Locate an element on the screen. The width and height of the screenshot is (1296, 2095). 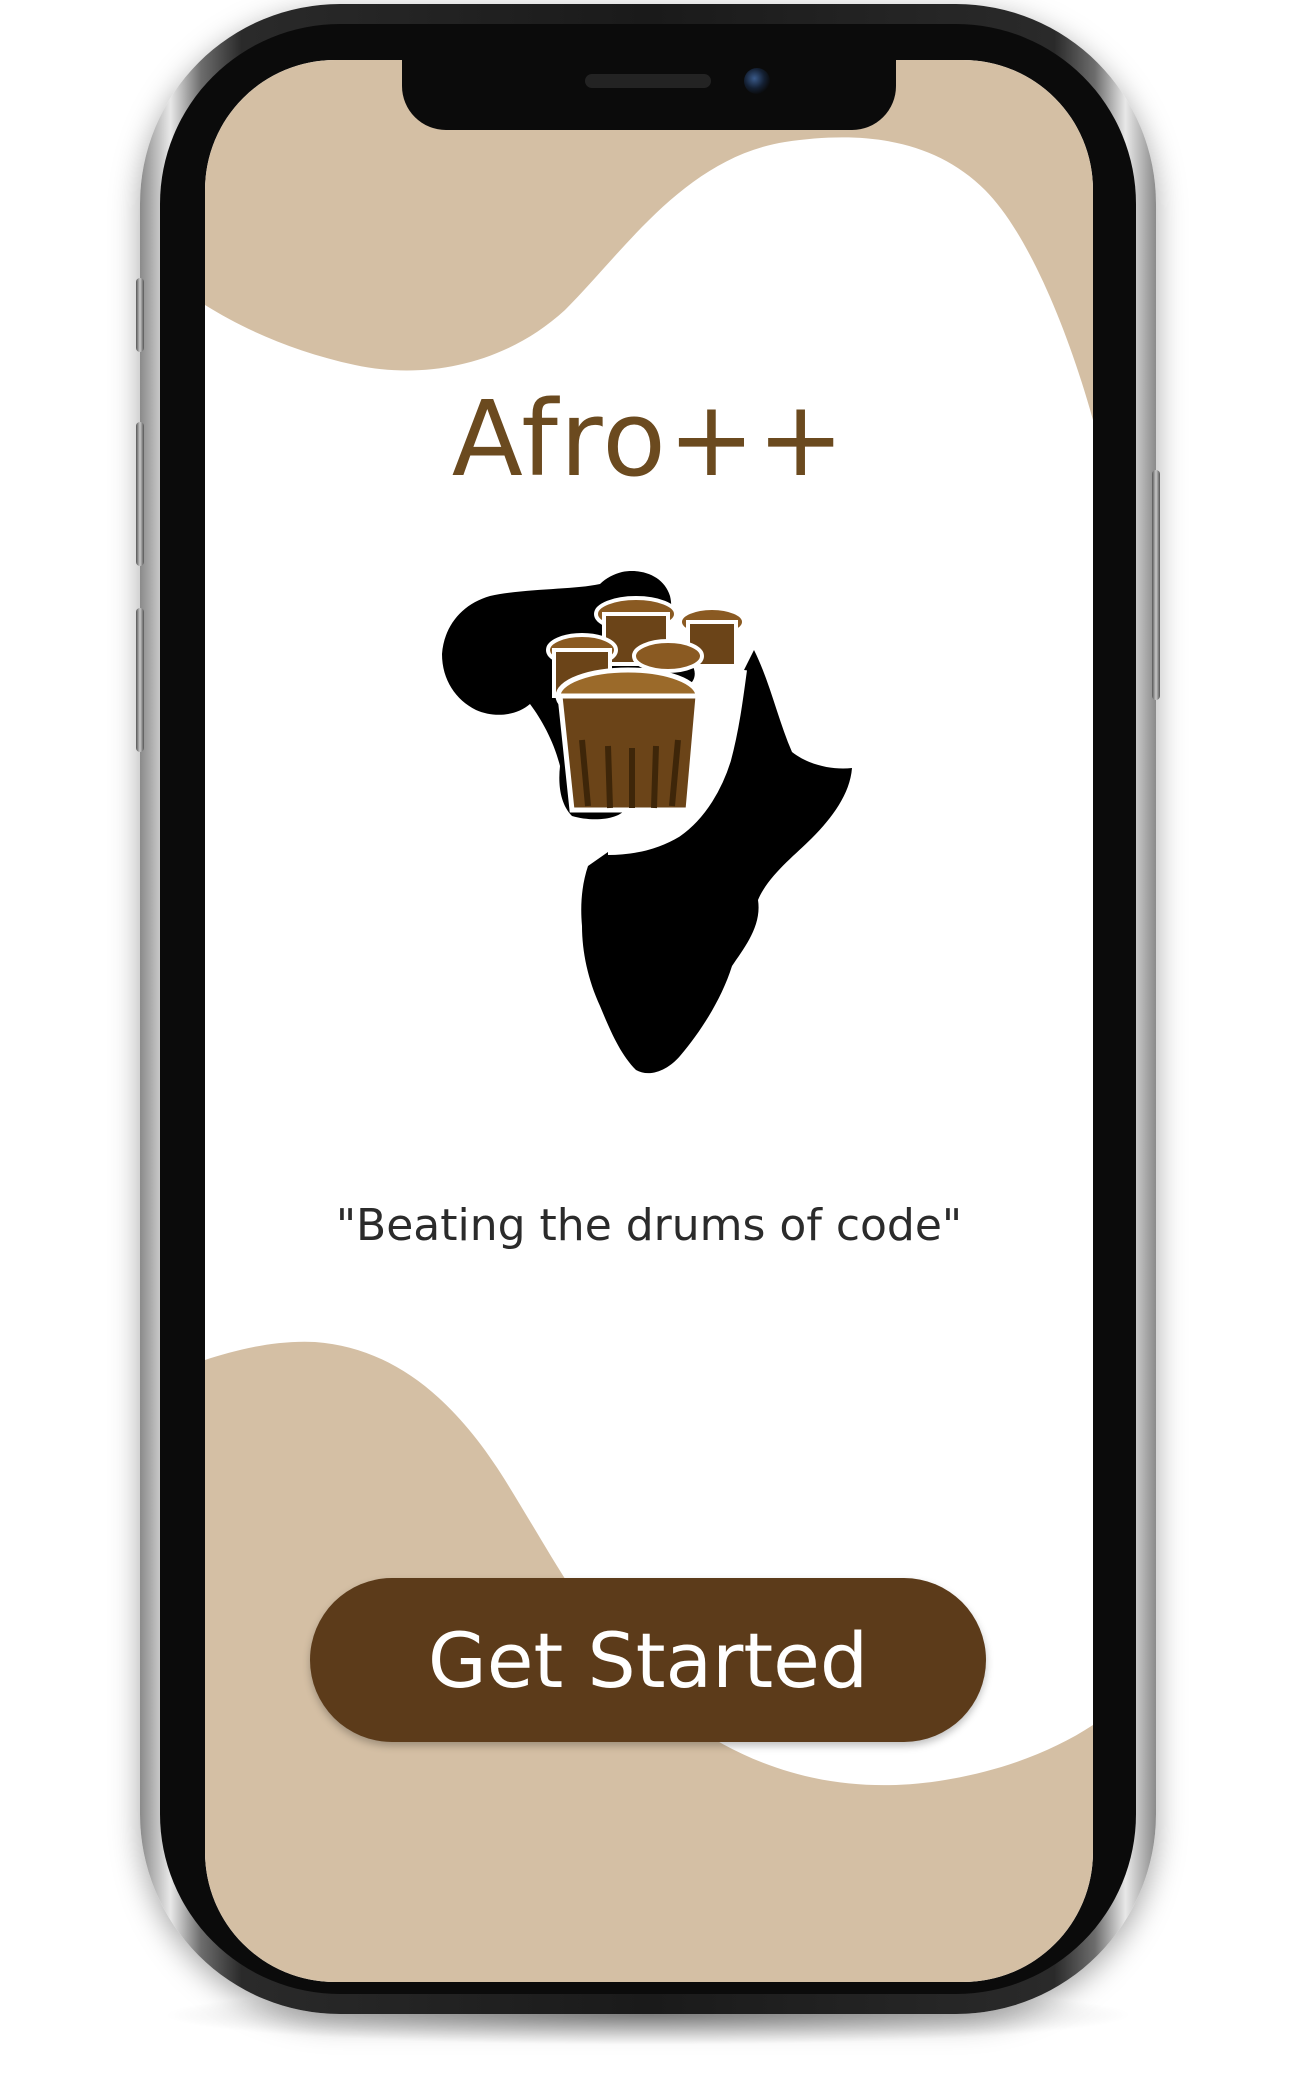
app-tagline: "Beating the drums of code" is located at coordinates (649, 1225).